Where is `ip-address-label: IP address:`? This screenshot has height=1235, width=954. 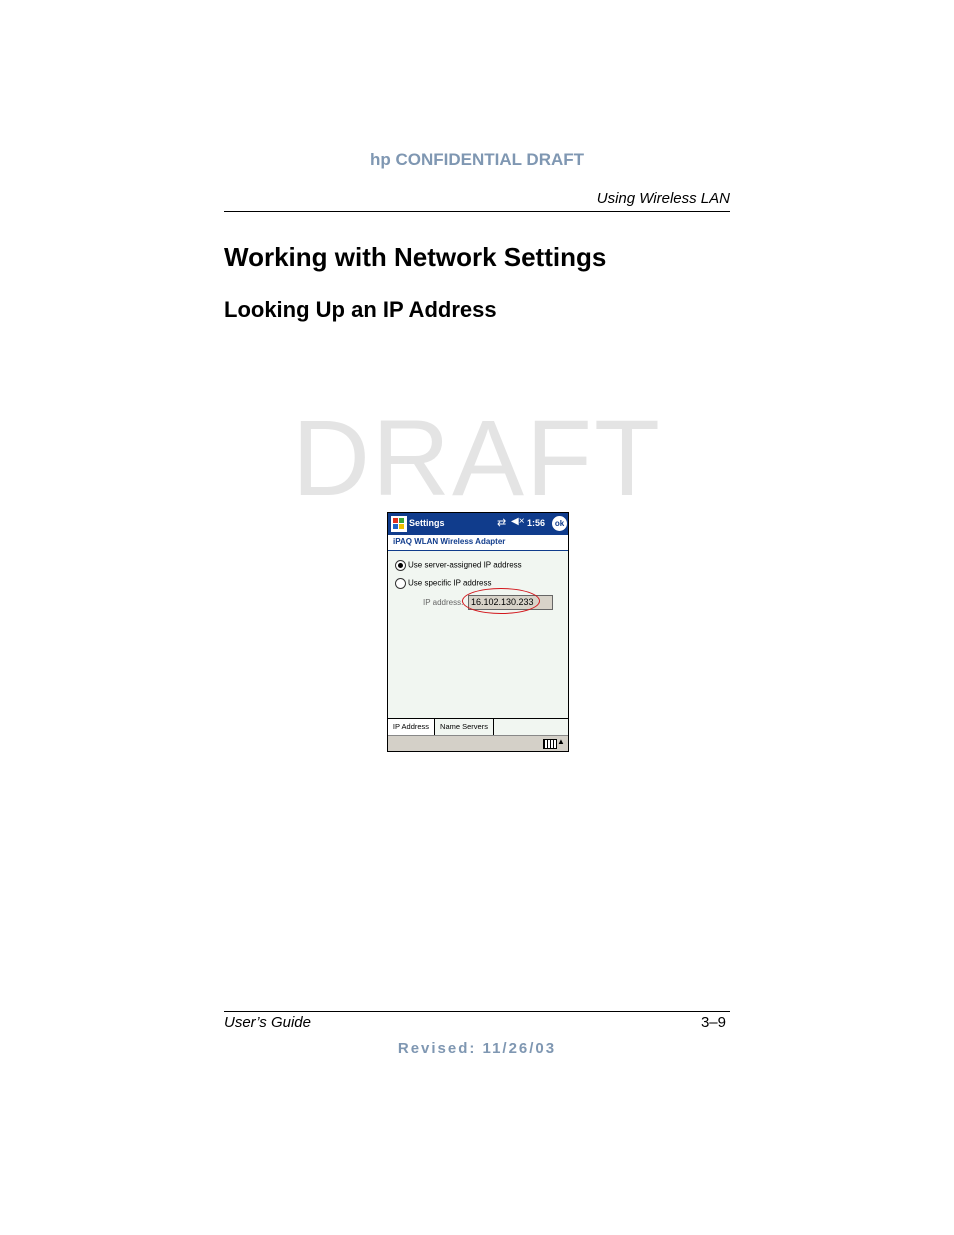 ip-address-label: IP address: is located at coordinates (443, 602).